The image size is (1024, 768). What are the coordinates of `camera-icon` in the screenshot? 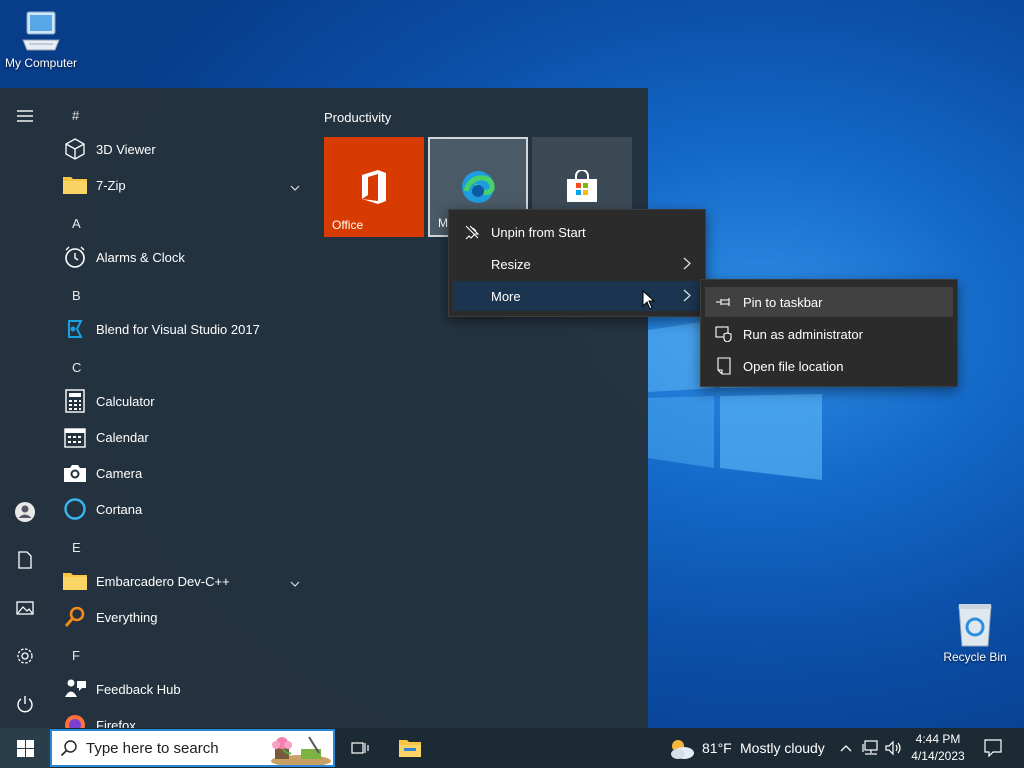 It's located at (75, 473).